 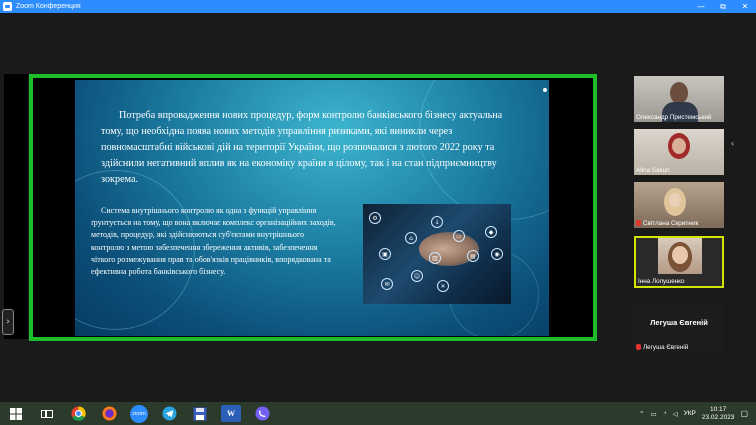 I want to click on task-view-icon, so click(x=47, y=413).